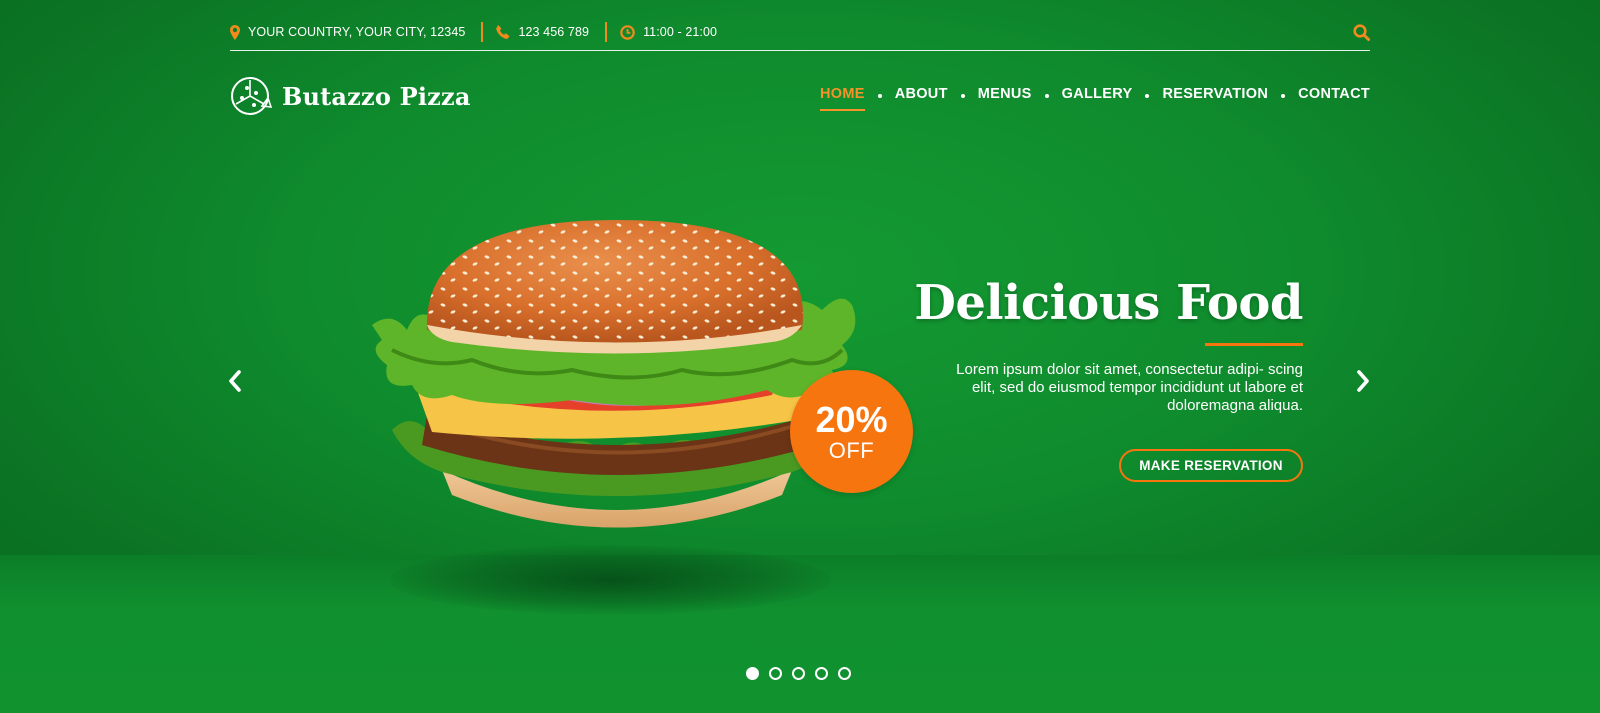  I want to click on nav-contact: CONTACT, so click(1334, 96).